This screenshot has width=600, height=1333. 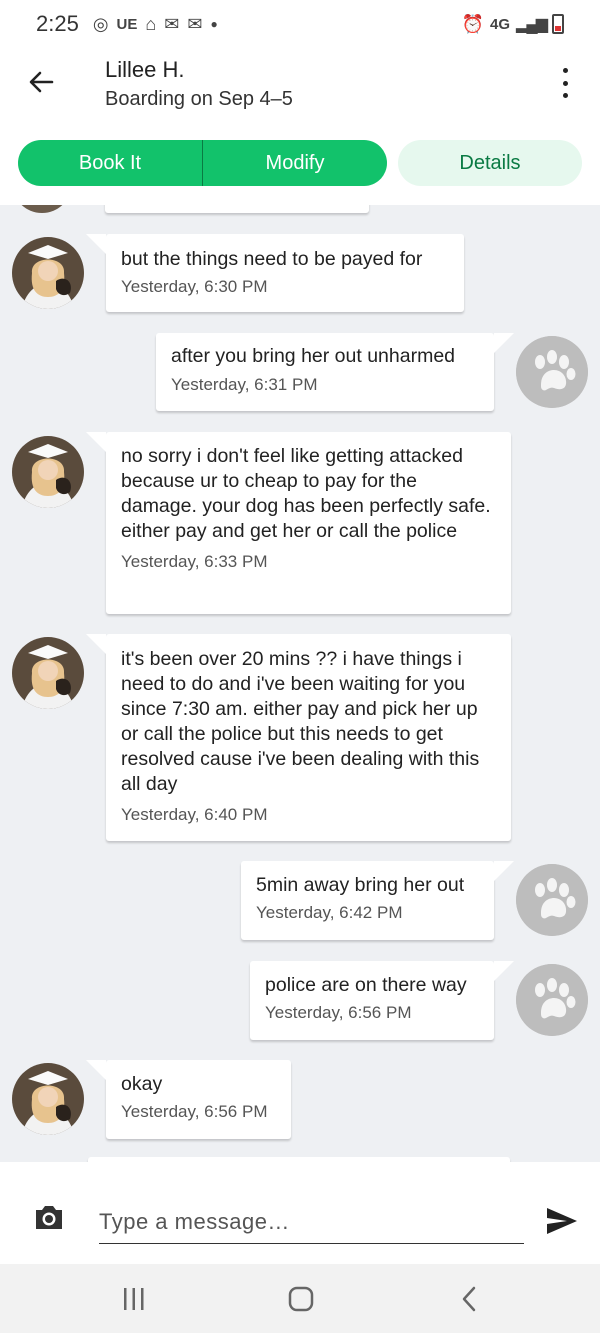 What do you see at coordinates (110, 163) in the screenshot?
I see `book-it-button: Book It` at bounding box center [110, 163].